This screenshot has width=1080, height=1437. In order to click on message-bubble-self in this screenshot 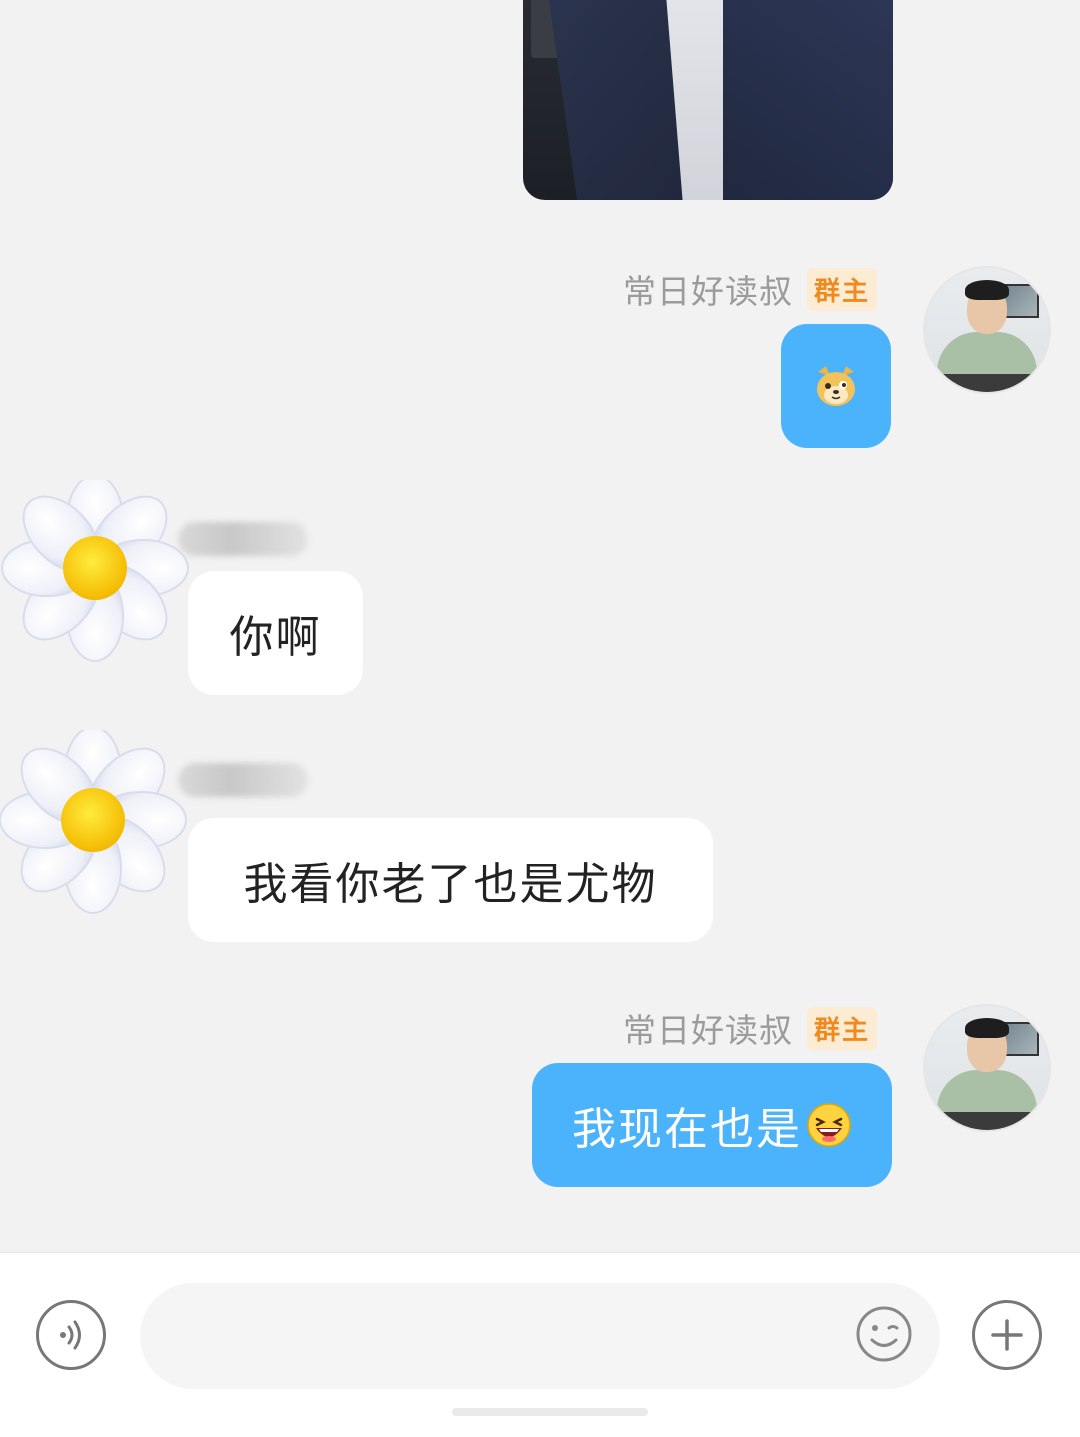, I will do `click(836, 386)`.